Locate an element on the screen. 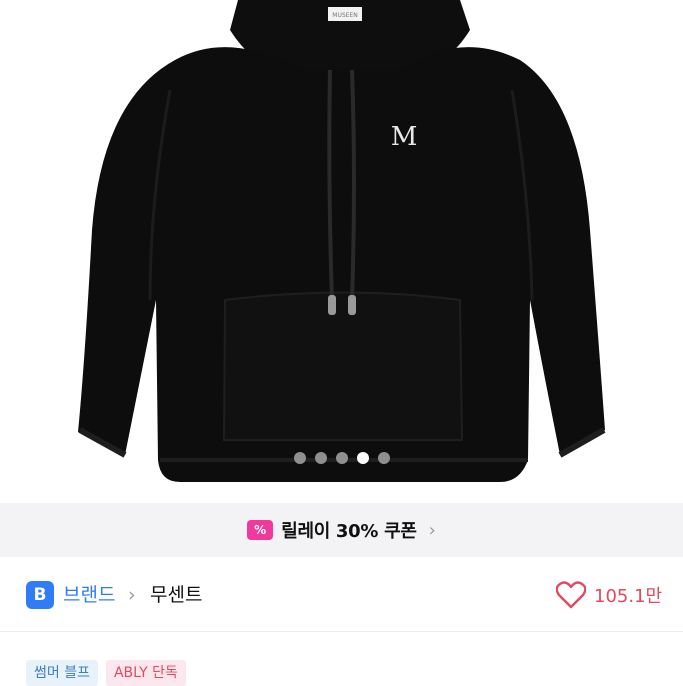  like-button: 105.1만 is located at coordinates (609, 595).